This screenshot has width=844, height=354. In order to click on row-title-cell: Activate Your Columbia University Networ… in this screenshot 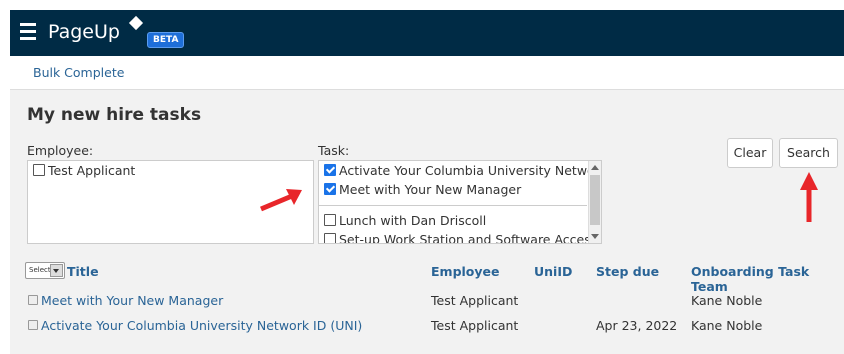, I will do `click(195, 325)`.